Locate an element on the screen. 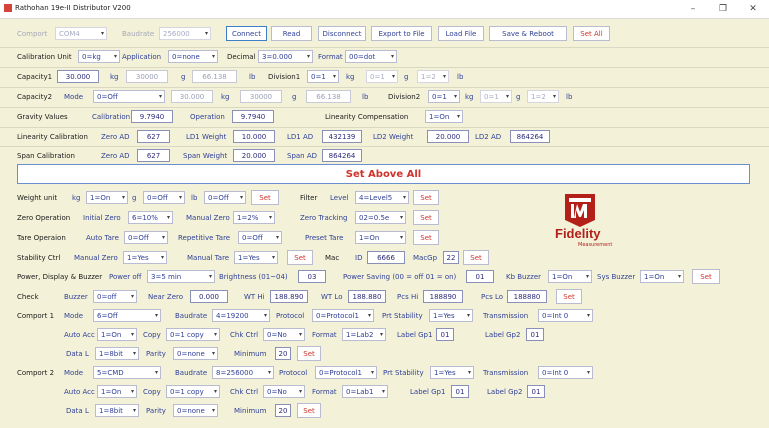 Image resolution: width=769 pixels, height=428 pixels. span-ad-field: 864264 is located at coordinates (342, 155).